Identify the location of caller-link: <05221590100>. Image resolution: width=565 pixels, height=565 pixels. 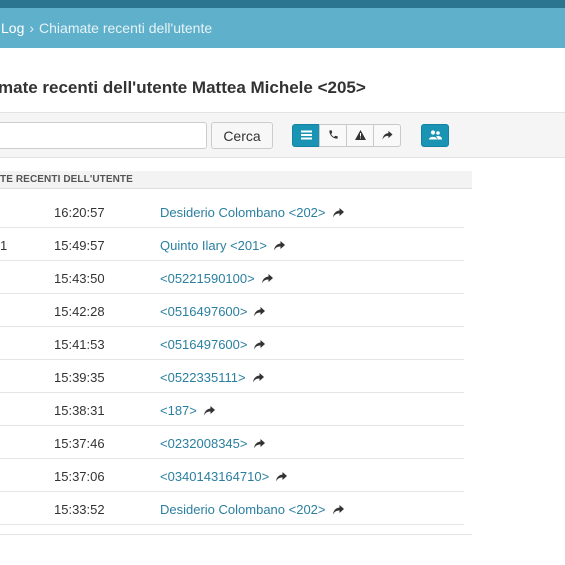
(217, 278).